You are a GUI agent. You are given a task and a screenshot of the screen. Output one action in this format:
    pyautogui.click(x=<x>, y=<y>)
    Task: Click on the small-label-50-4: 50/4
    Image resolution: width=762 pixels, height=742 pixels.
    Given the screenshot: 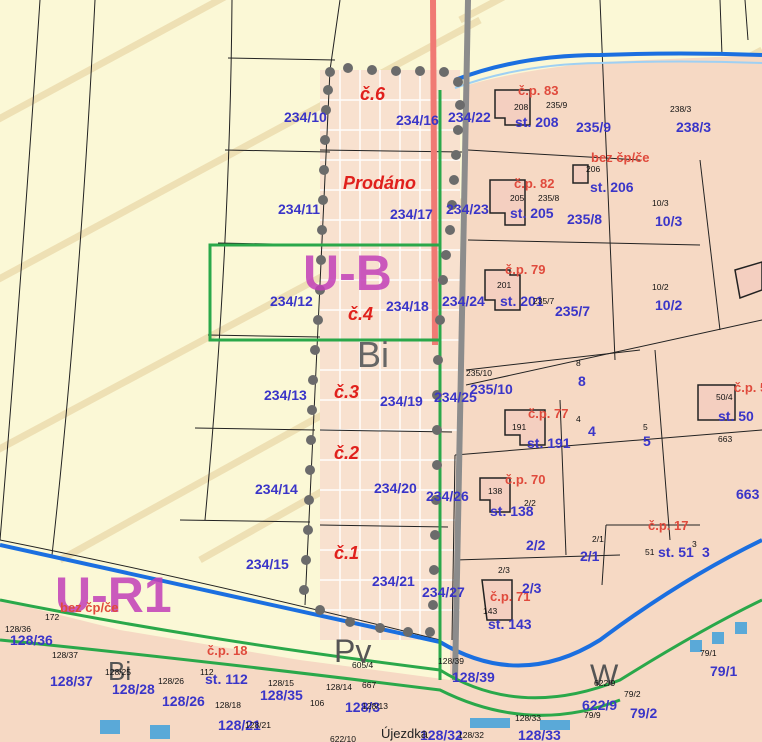 What is the action you would take?
    pyautogui.click(x=724, y=397)
    